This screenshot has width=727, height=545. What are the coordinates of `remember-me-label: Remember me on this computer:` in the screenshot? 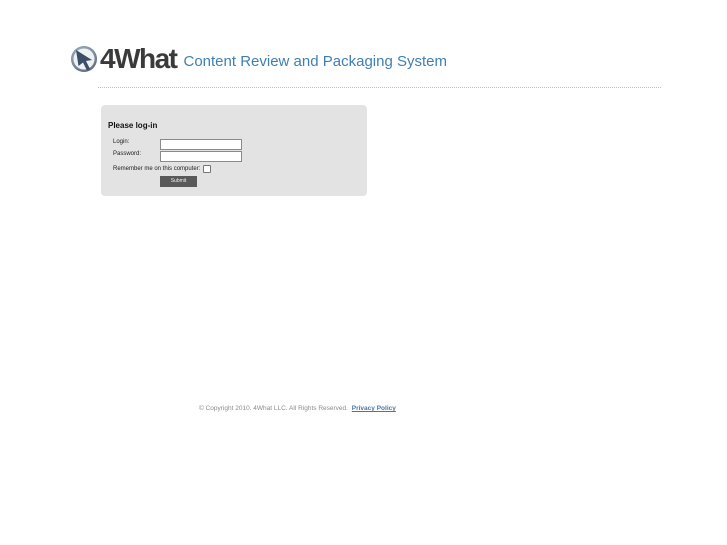 It's located at (157, 169).